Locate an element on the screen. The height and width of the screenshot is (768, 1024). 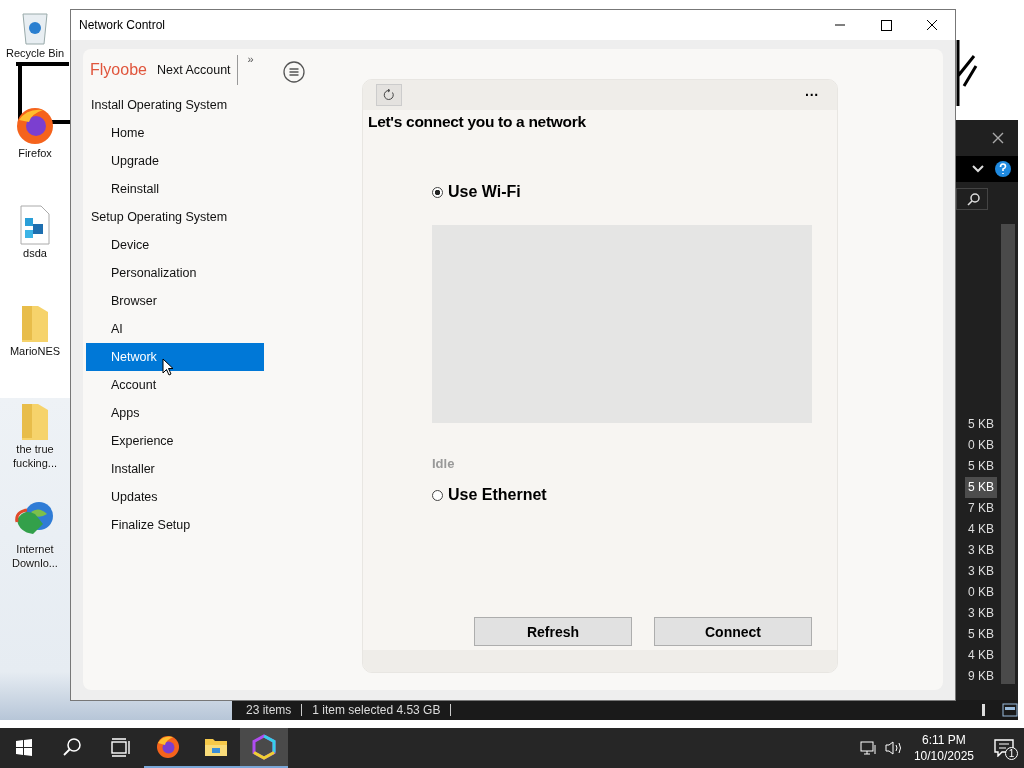
connect-button: Connect is located at coordinates (733, 631).